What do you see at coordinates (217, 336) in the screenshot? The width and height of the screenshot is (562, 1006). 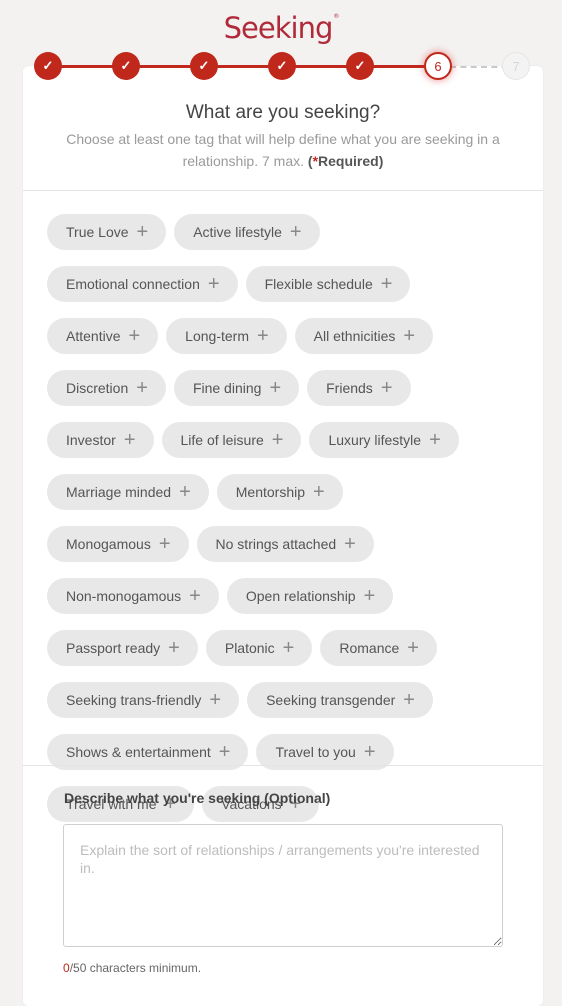 I see `tag-label: Long-term` at bounding box center [217, 336].